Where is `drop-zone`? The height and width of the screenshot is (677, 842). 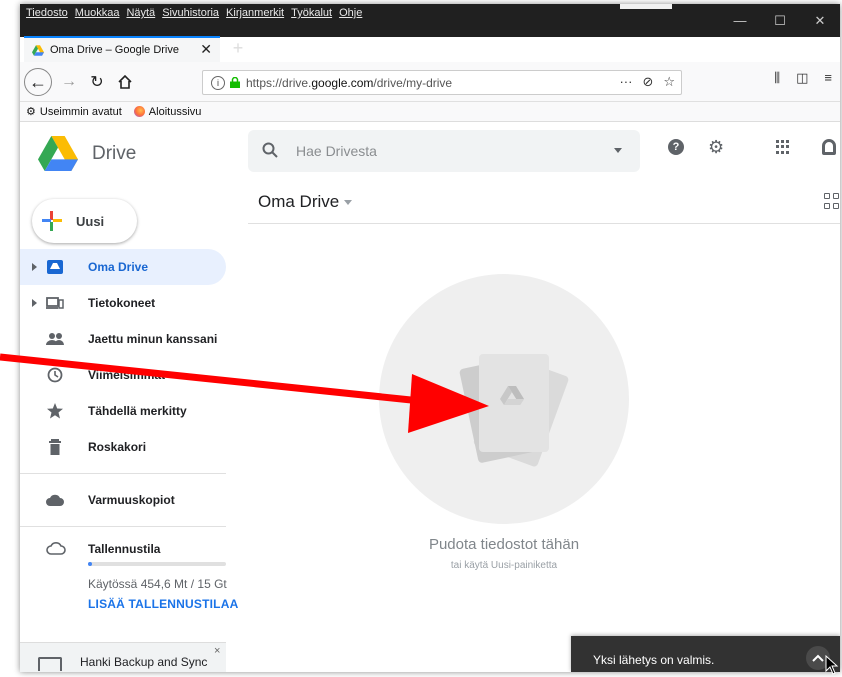 drop-zone is located at coordinates (504, 399).